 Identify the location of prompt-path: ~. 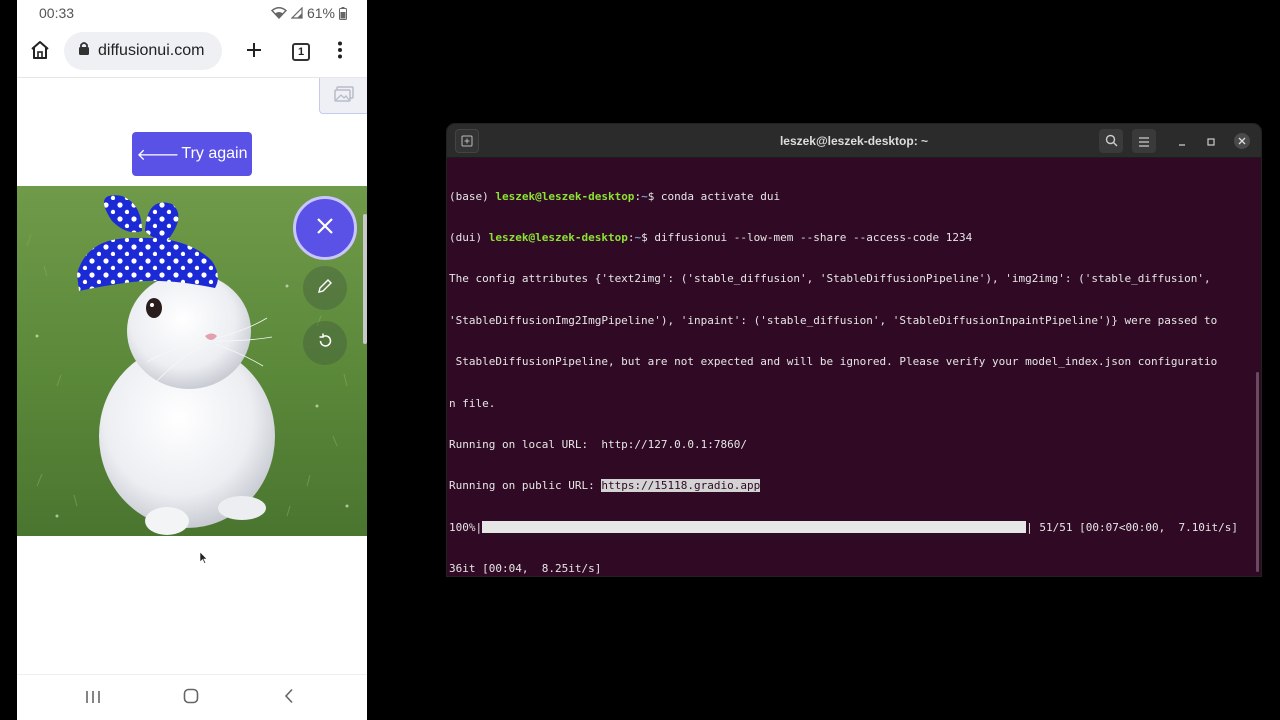
(644, 196).